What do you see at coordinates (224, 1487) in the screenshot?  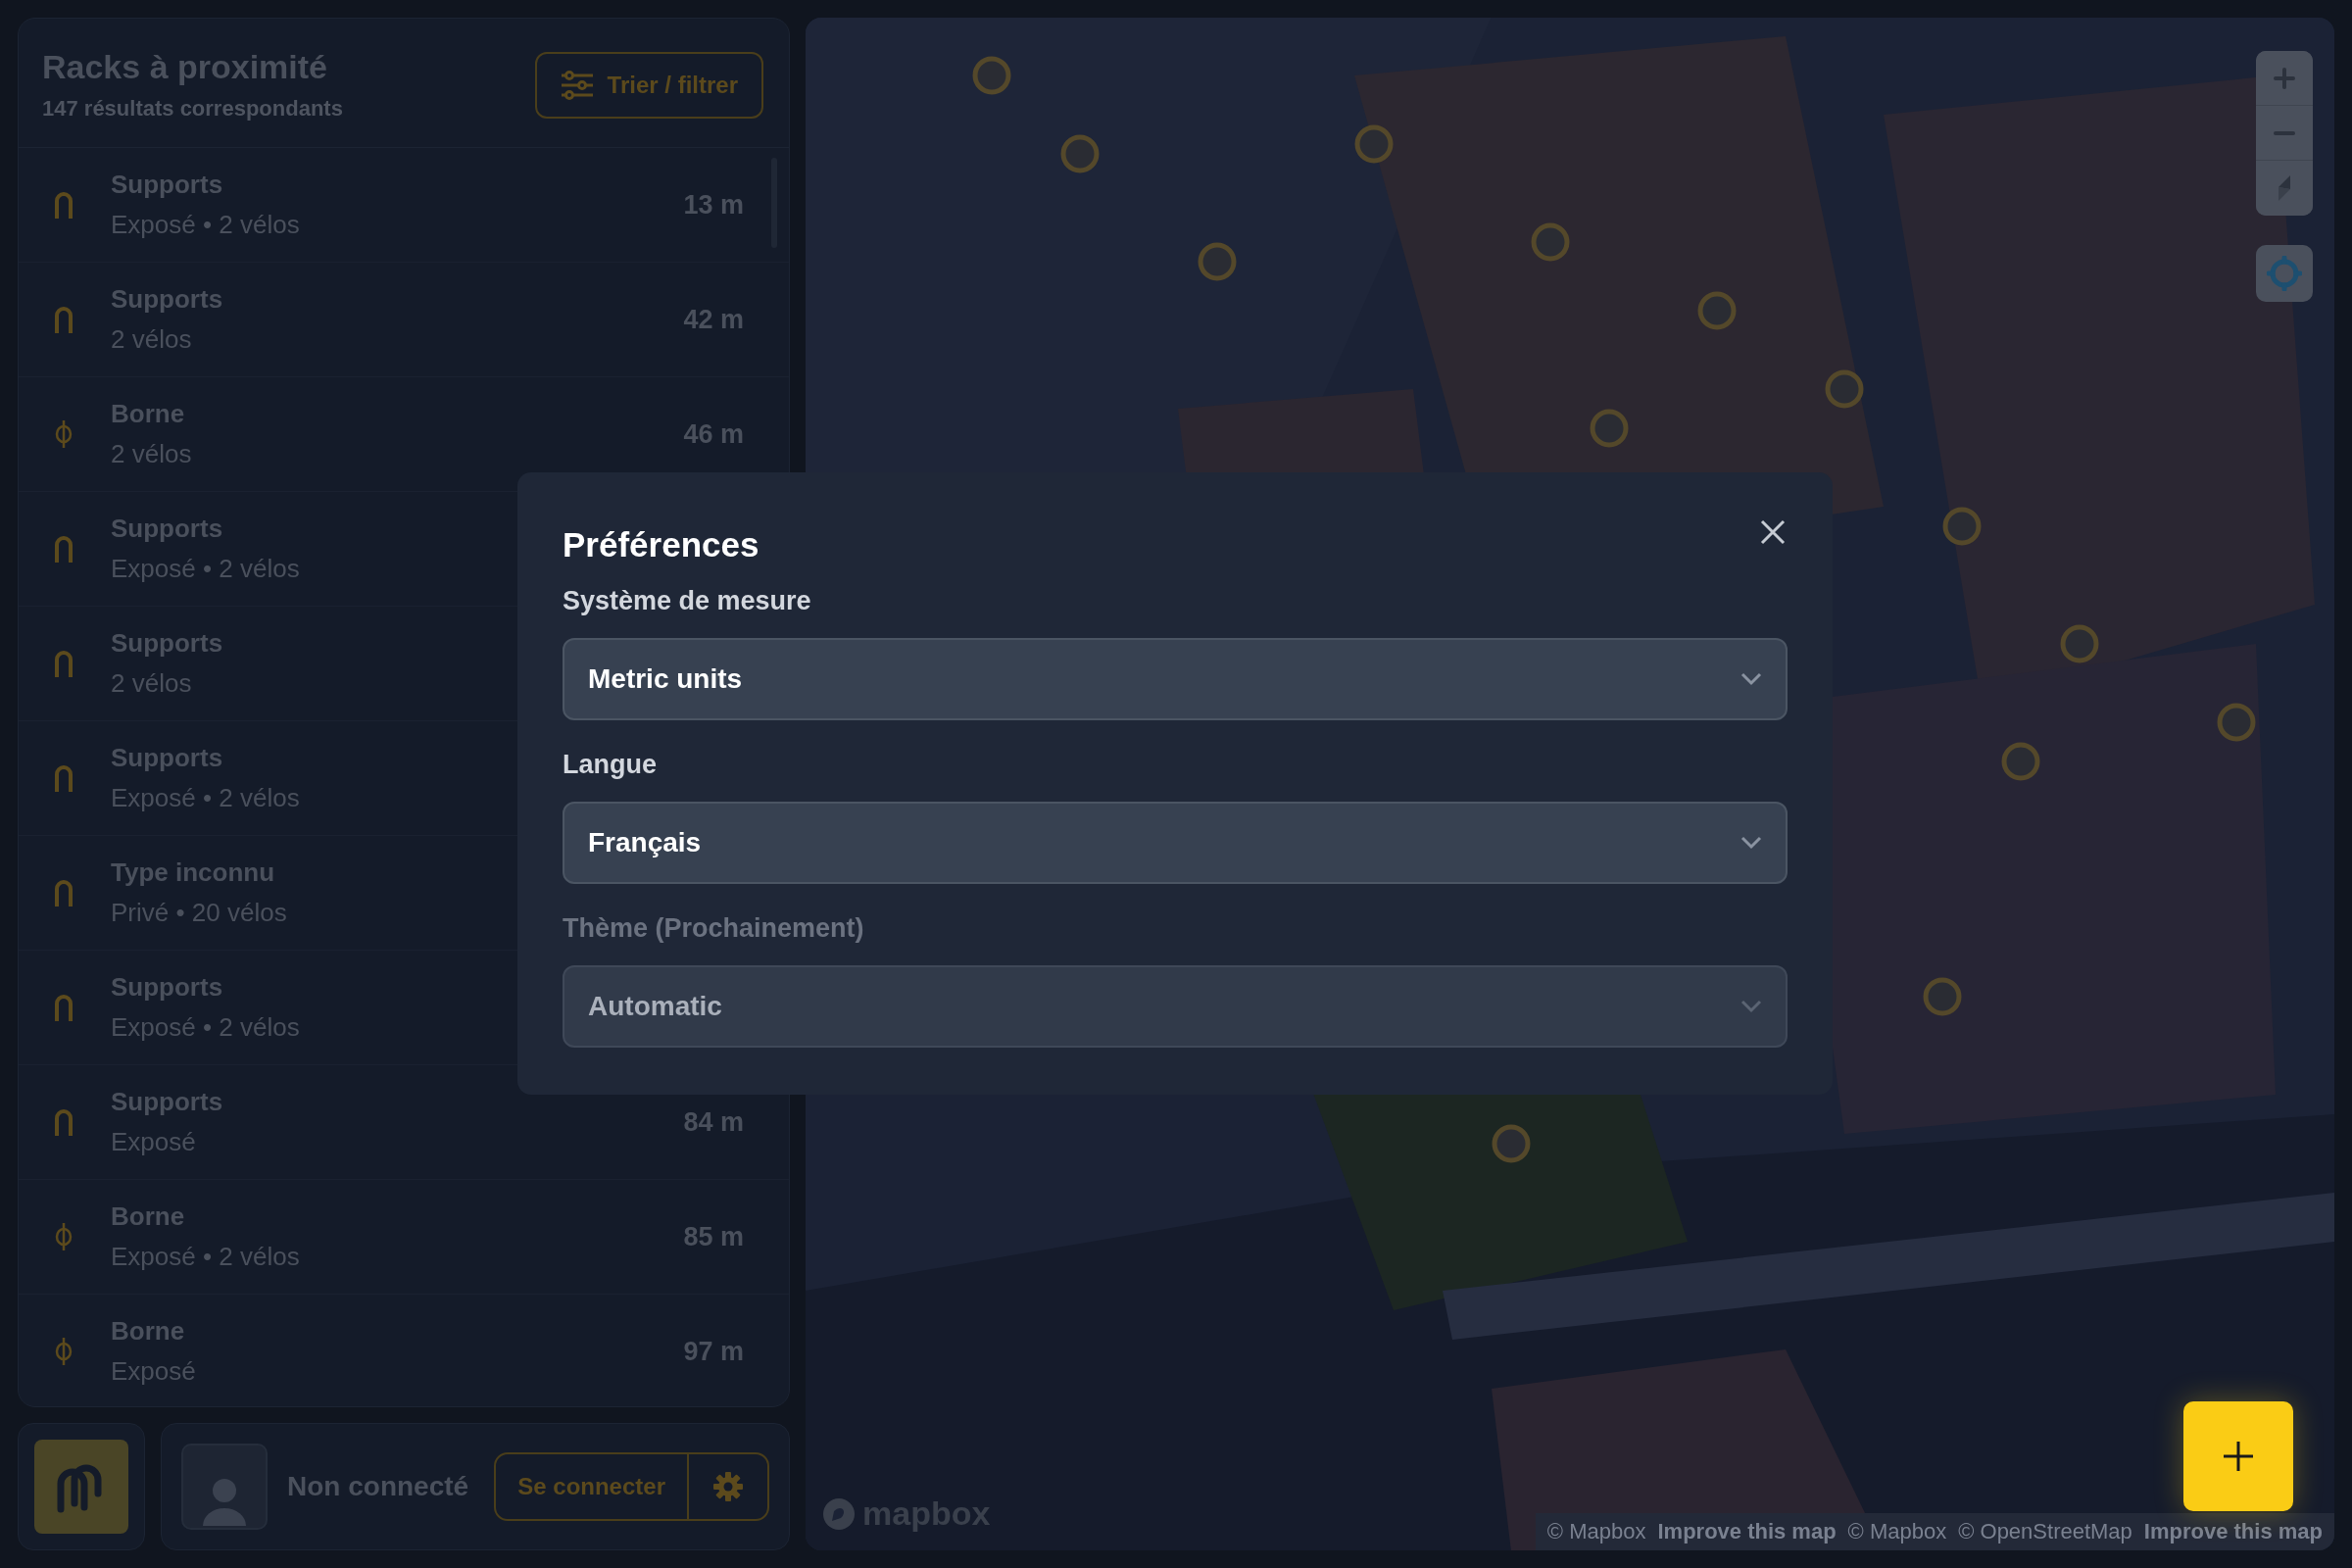 I see `avatar-icon` at bounding box center [224, 1487].